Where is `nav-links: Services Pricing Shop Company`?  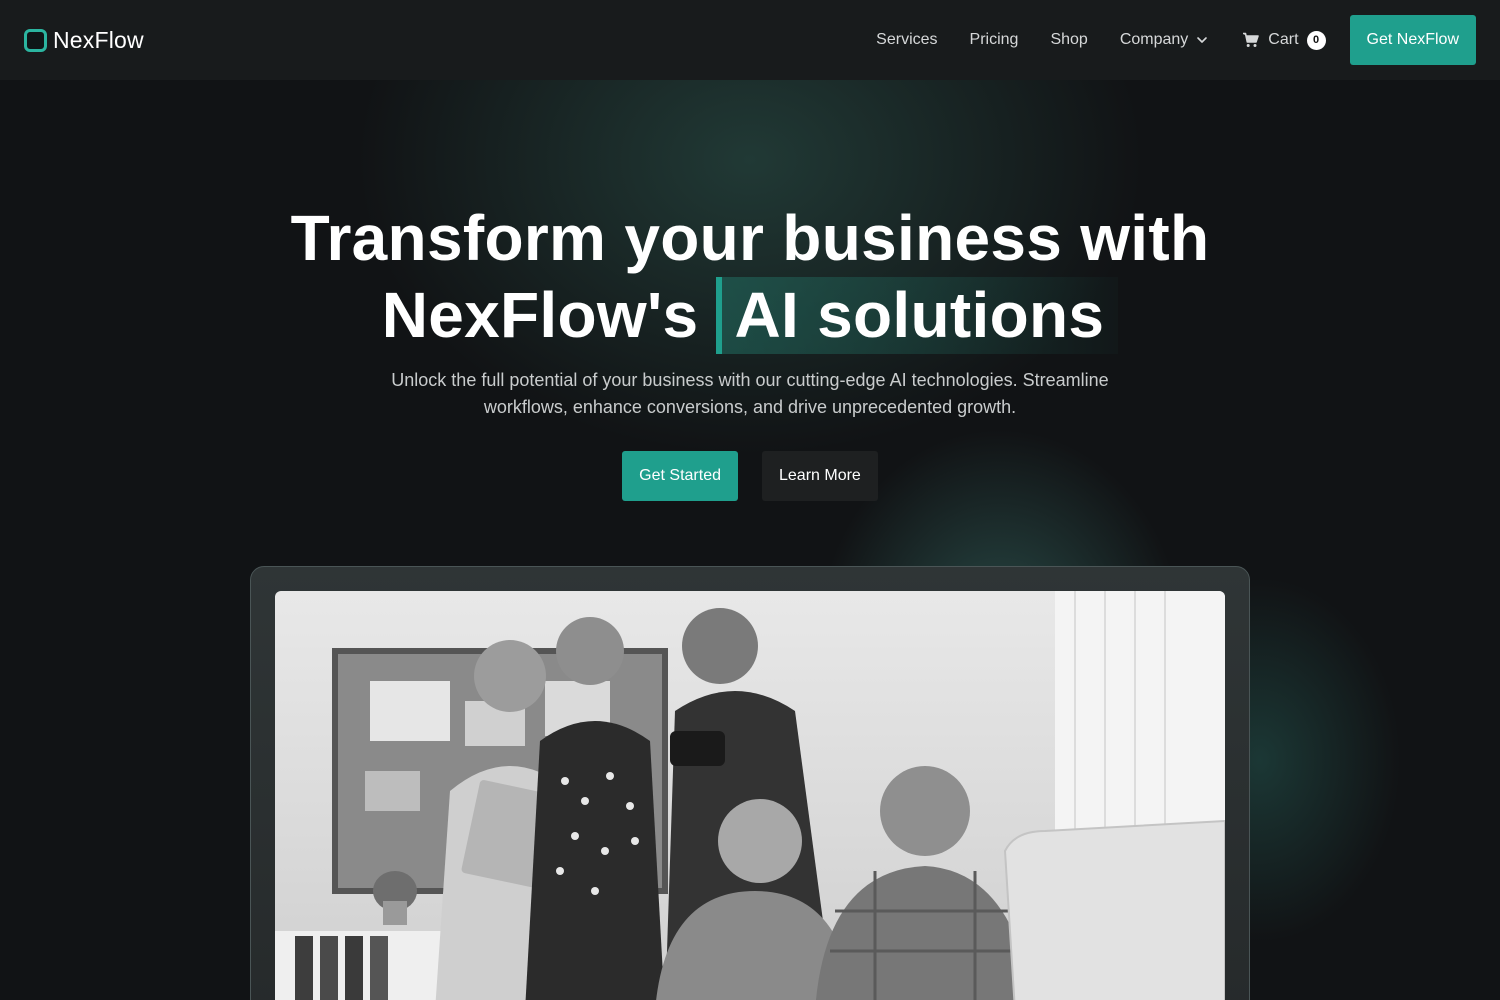 nav-links: Services Pricing Shop Company is located at coordinates (1042, 40).